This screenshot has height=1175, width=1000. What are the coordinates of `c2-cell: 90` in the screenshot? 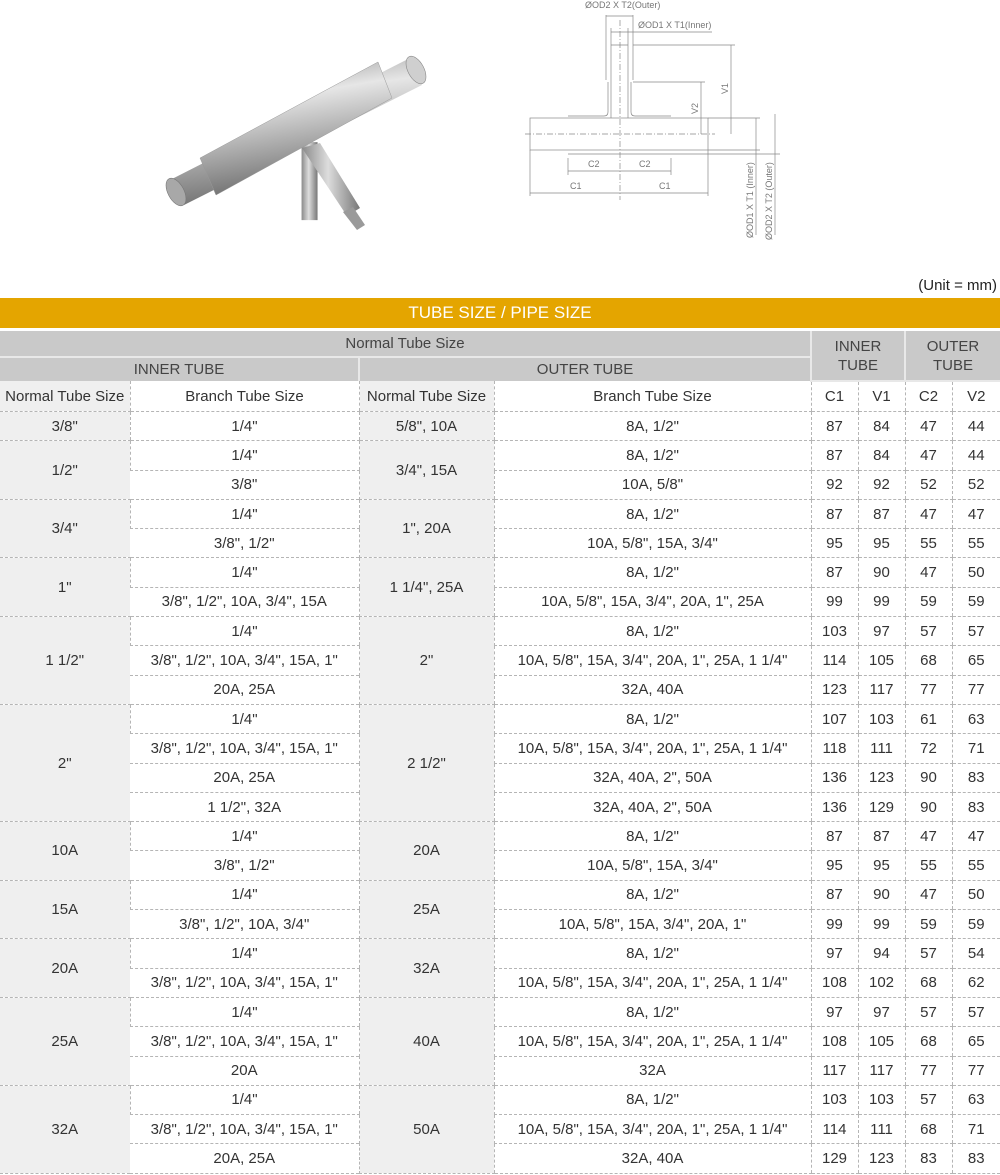 It's located at (928, 778).